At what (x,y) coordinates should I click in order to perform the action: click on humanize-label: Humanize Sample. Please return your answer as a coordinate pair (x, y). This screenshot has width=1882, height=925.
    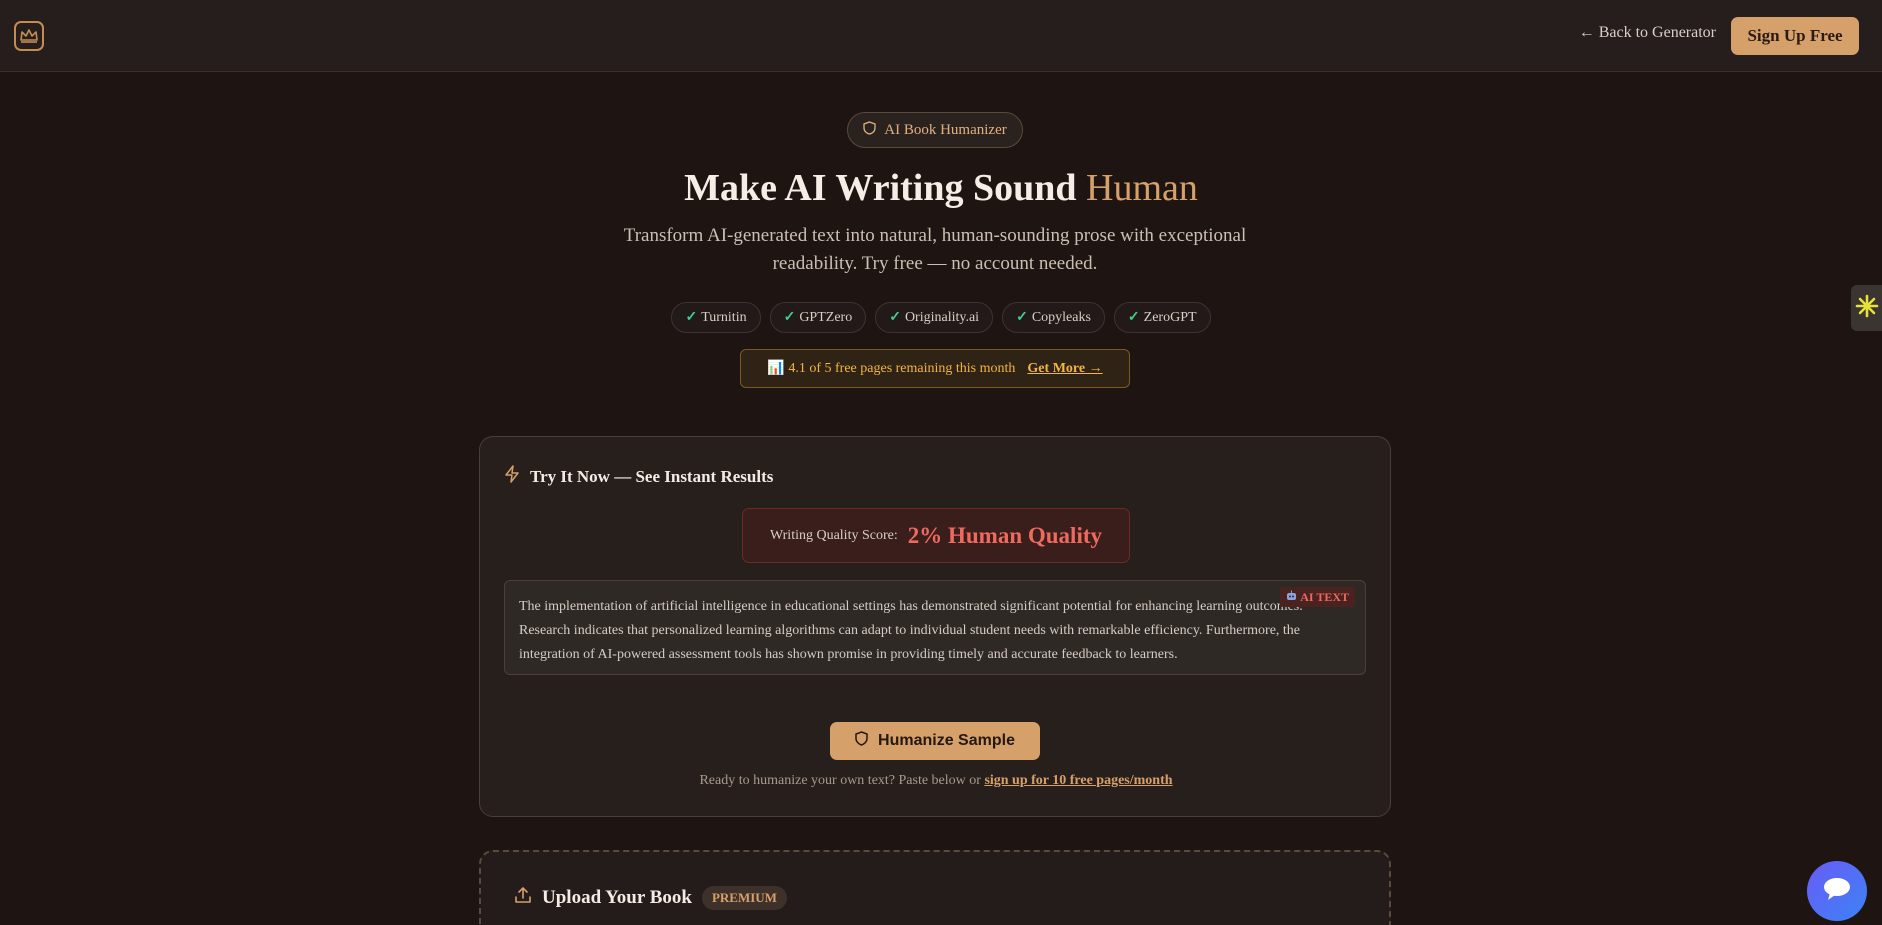
    Looking at the image, I should click on (946, 740).